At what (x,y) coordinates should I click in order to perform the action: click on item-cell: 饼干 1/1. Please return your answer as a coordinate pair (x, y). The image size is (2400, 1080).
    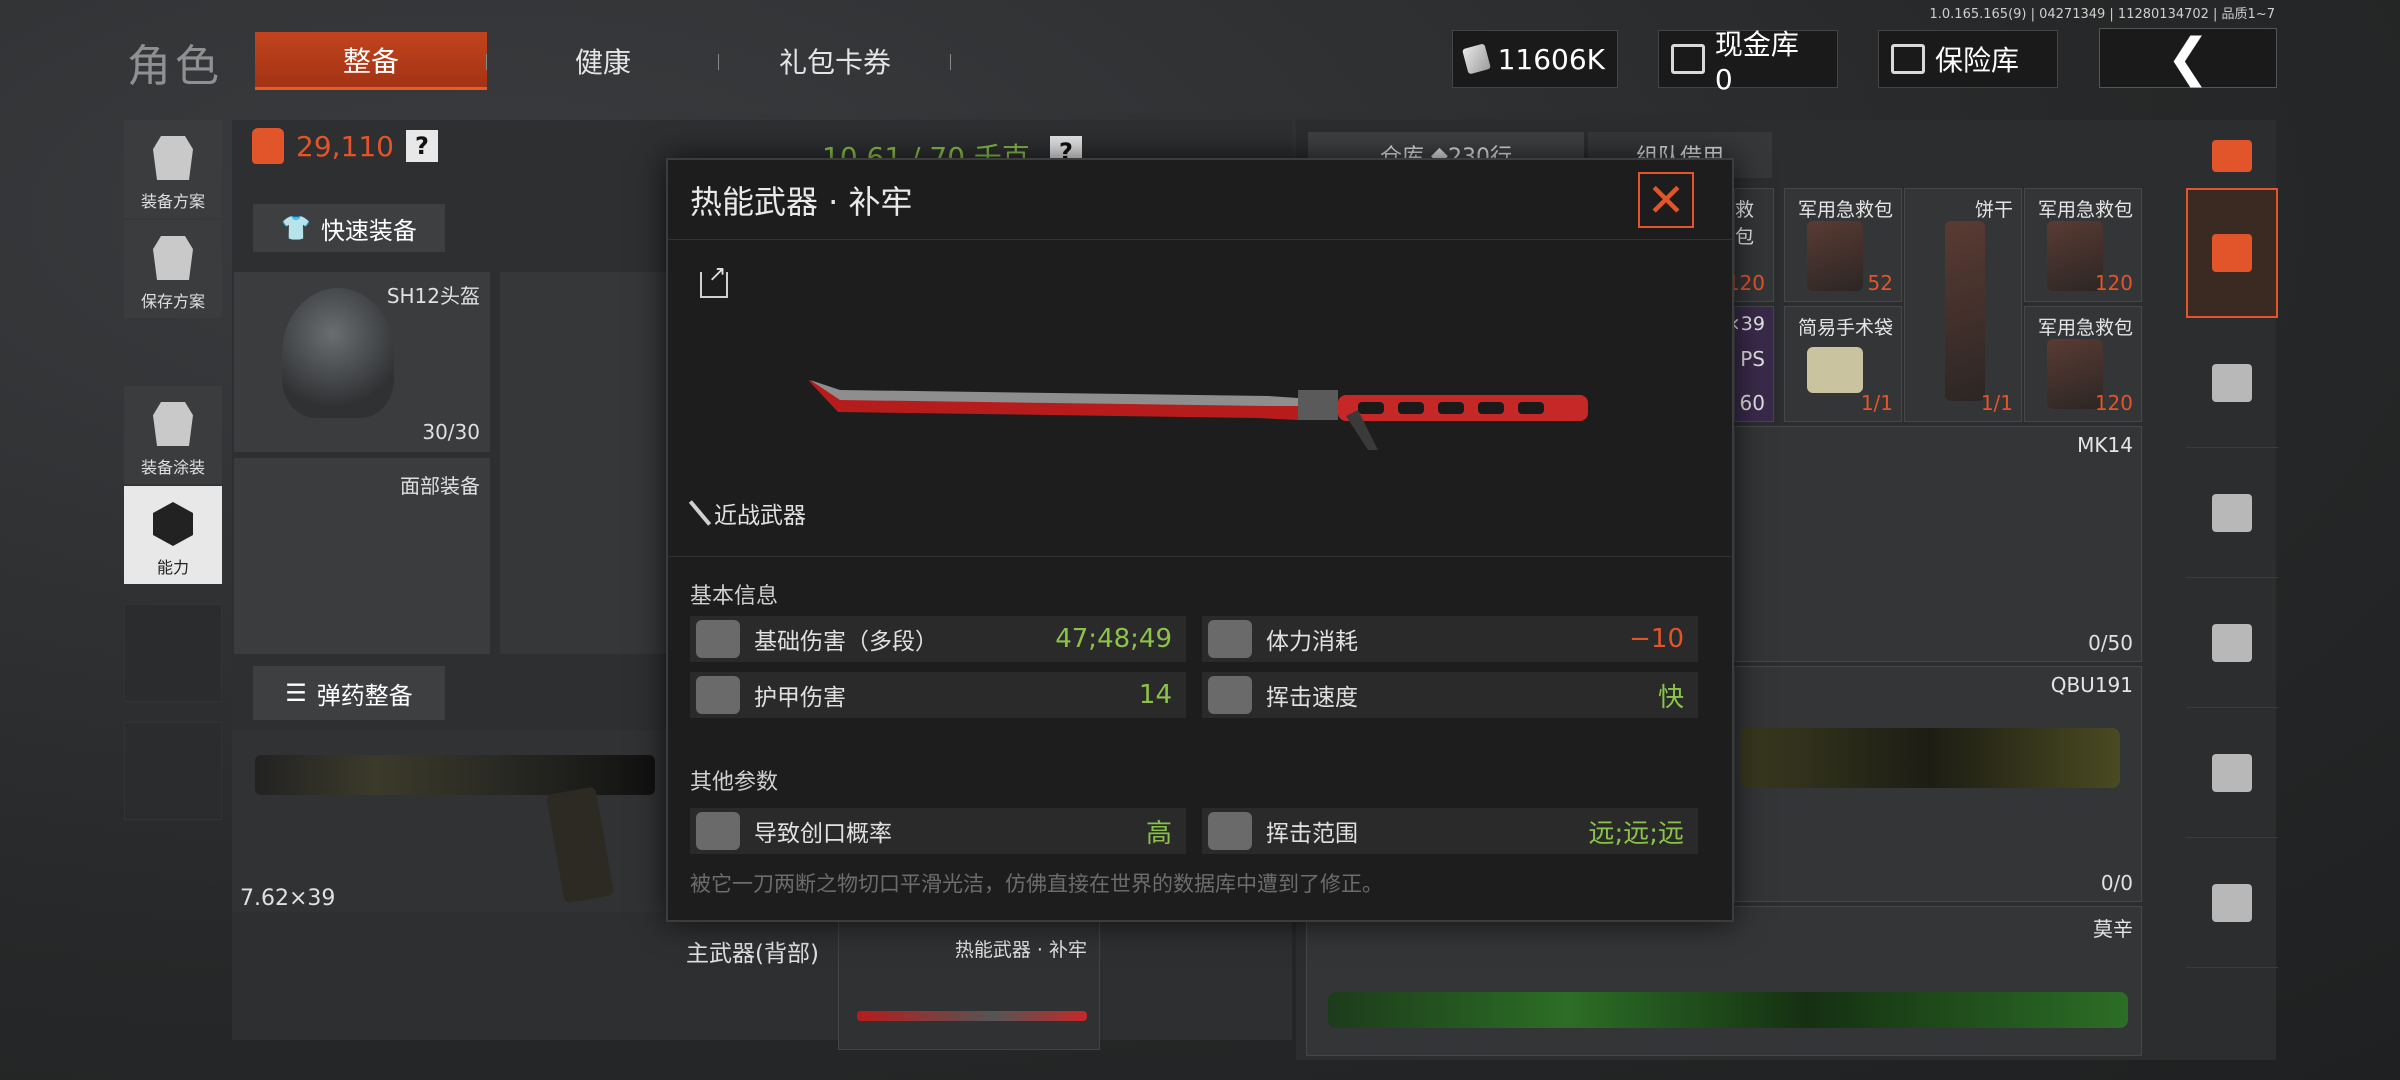
    Looking at the image, I should click on (1963, 305).